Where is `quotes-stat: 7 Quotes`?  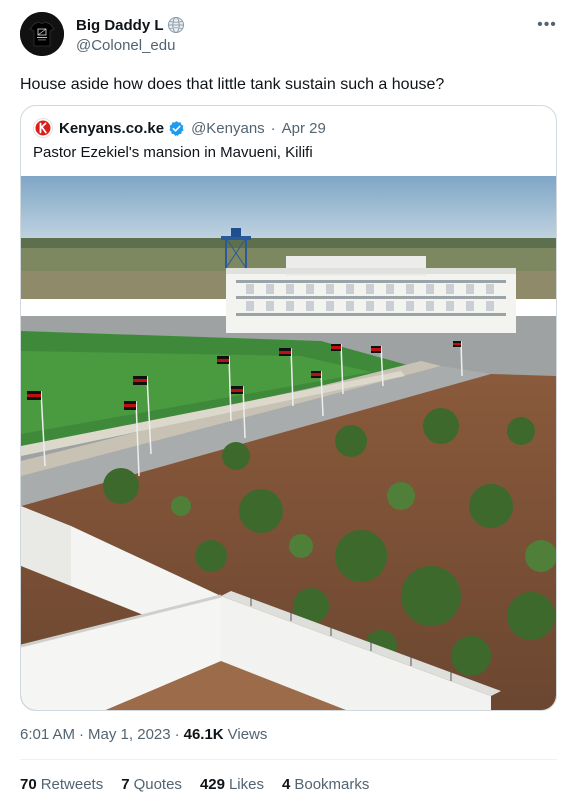 quotes-stat: 7 Quotes is located at coordinates (151, 784).